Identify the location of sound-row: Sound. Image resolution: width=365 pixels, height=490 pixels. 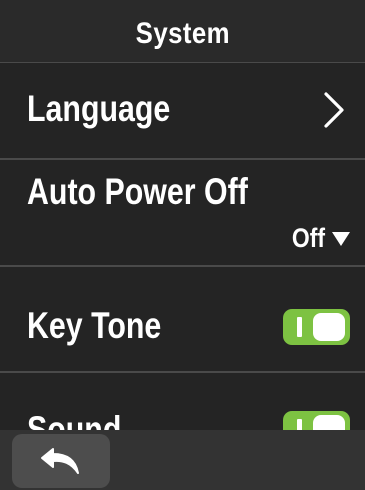
(182, 402).